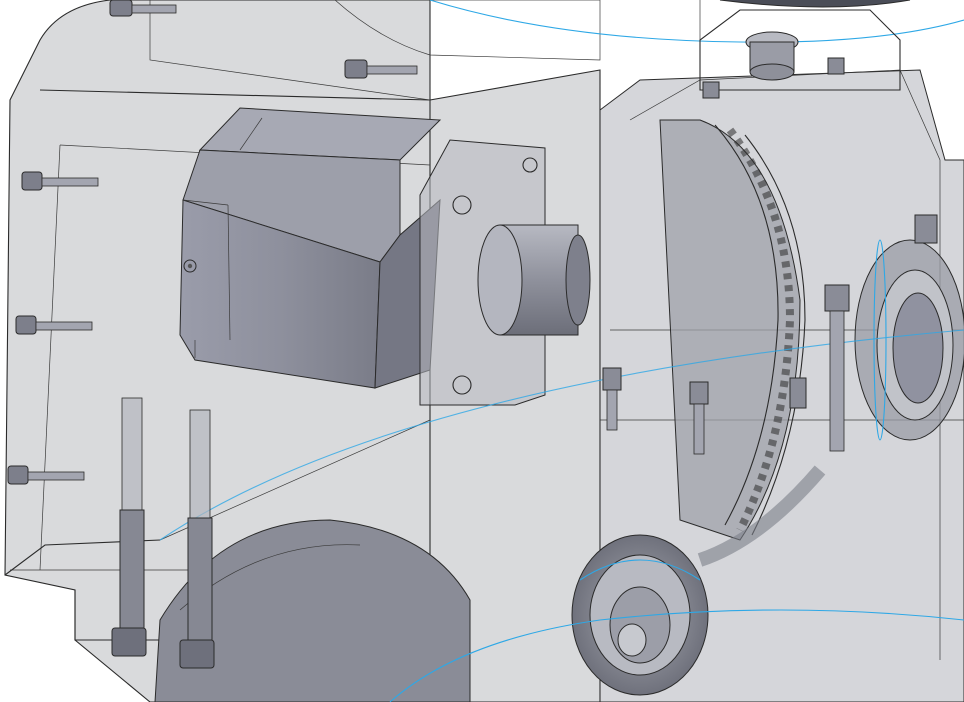 This screenshot has height=702, width=964. What do you see at coordinates (310, 248) in the screenshot?
I see `stepper-motor` at bounding box center [310, 248].